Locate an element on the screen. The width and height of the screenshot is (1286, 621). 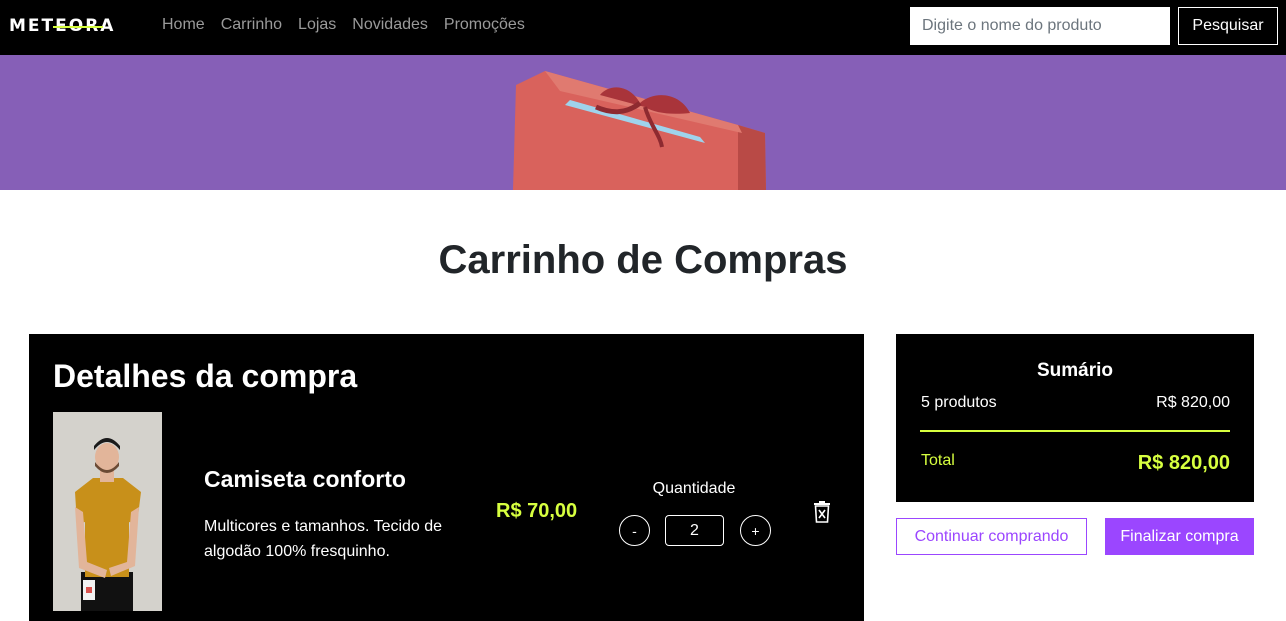
nav-menu: Home Carrinho Lojas Novidades Promoções is located at coordinates (343, 25).